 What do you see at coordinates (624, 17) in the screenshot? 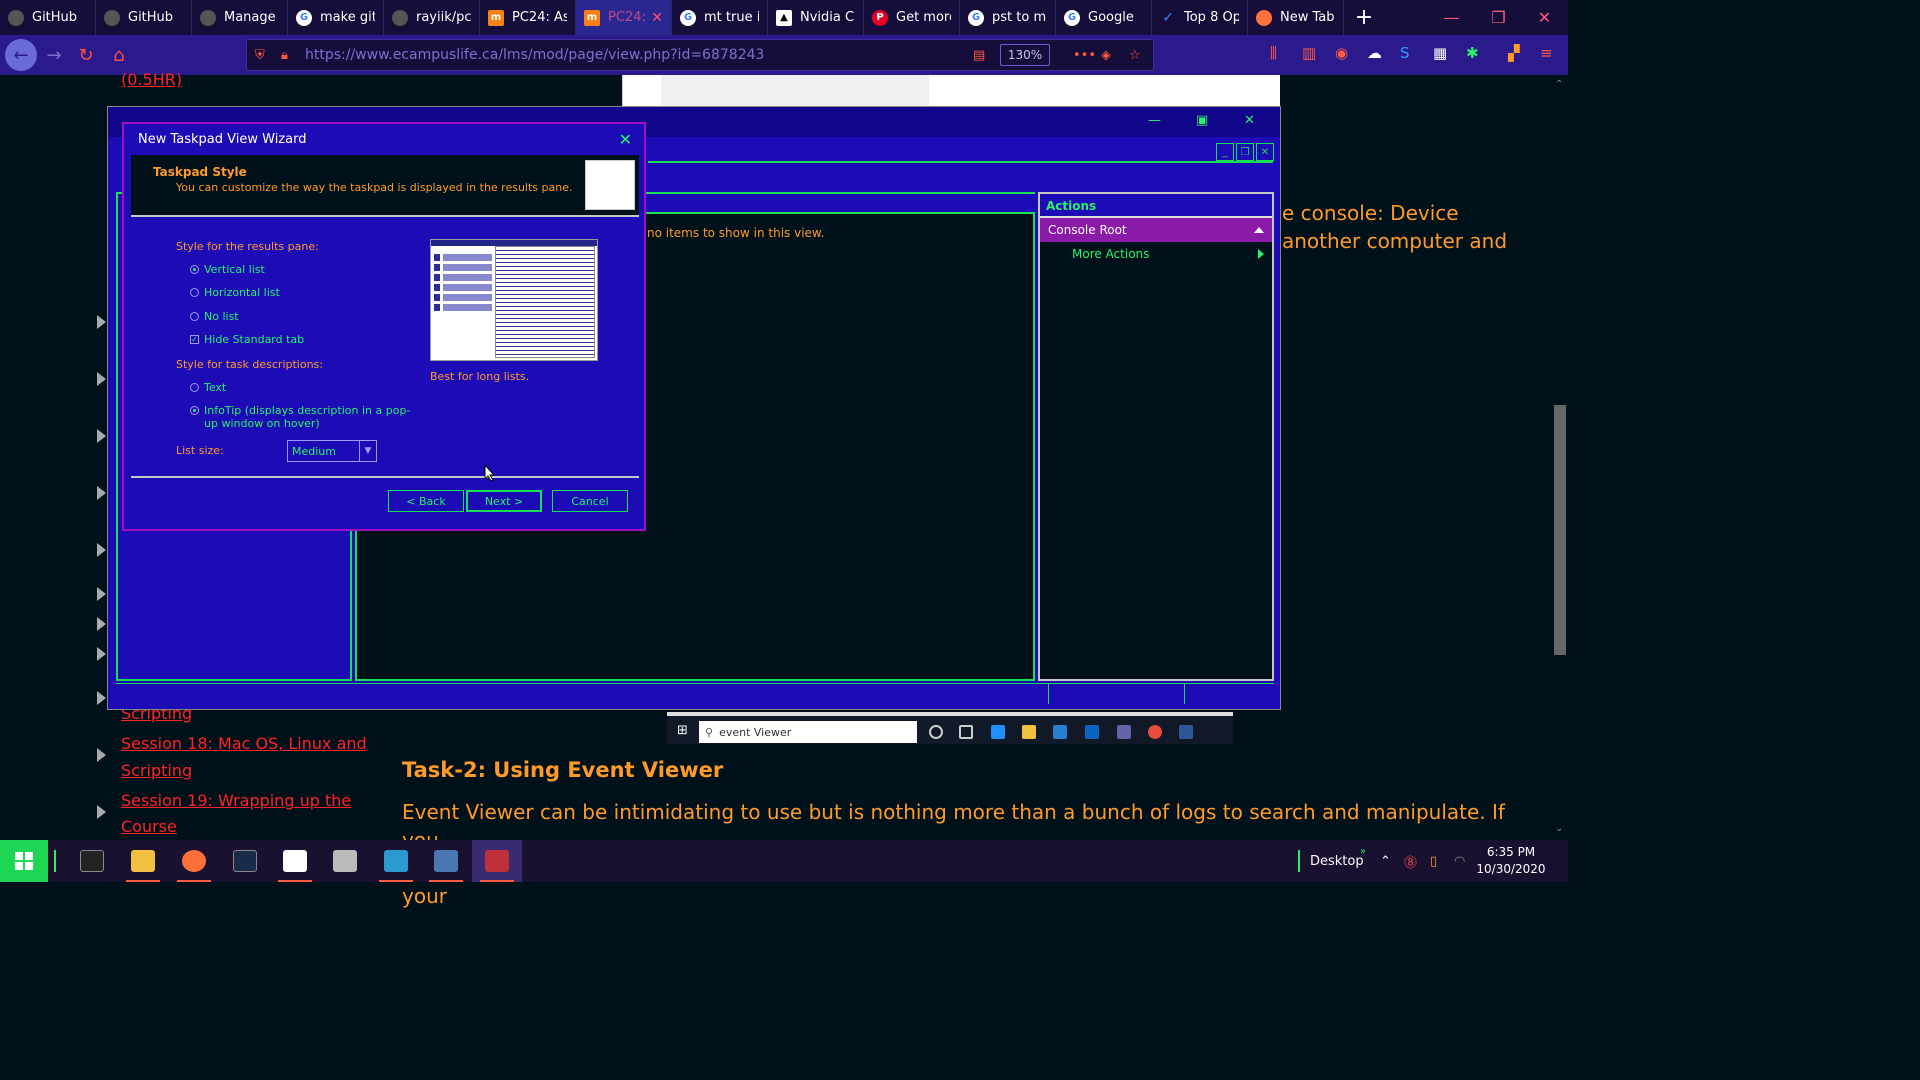
I see `tab-pc24-active: m PC24: ✕` at bounding box center [624, 17].